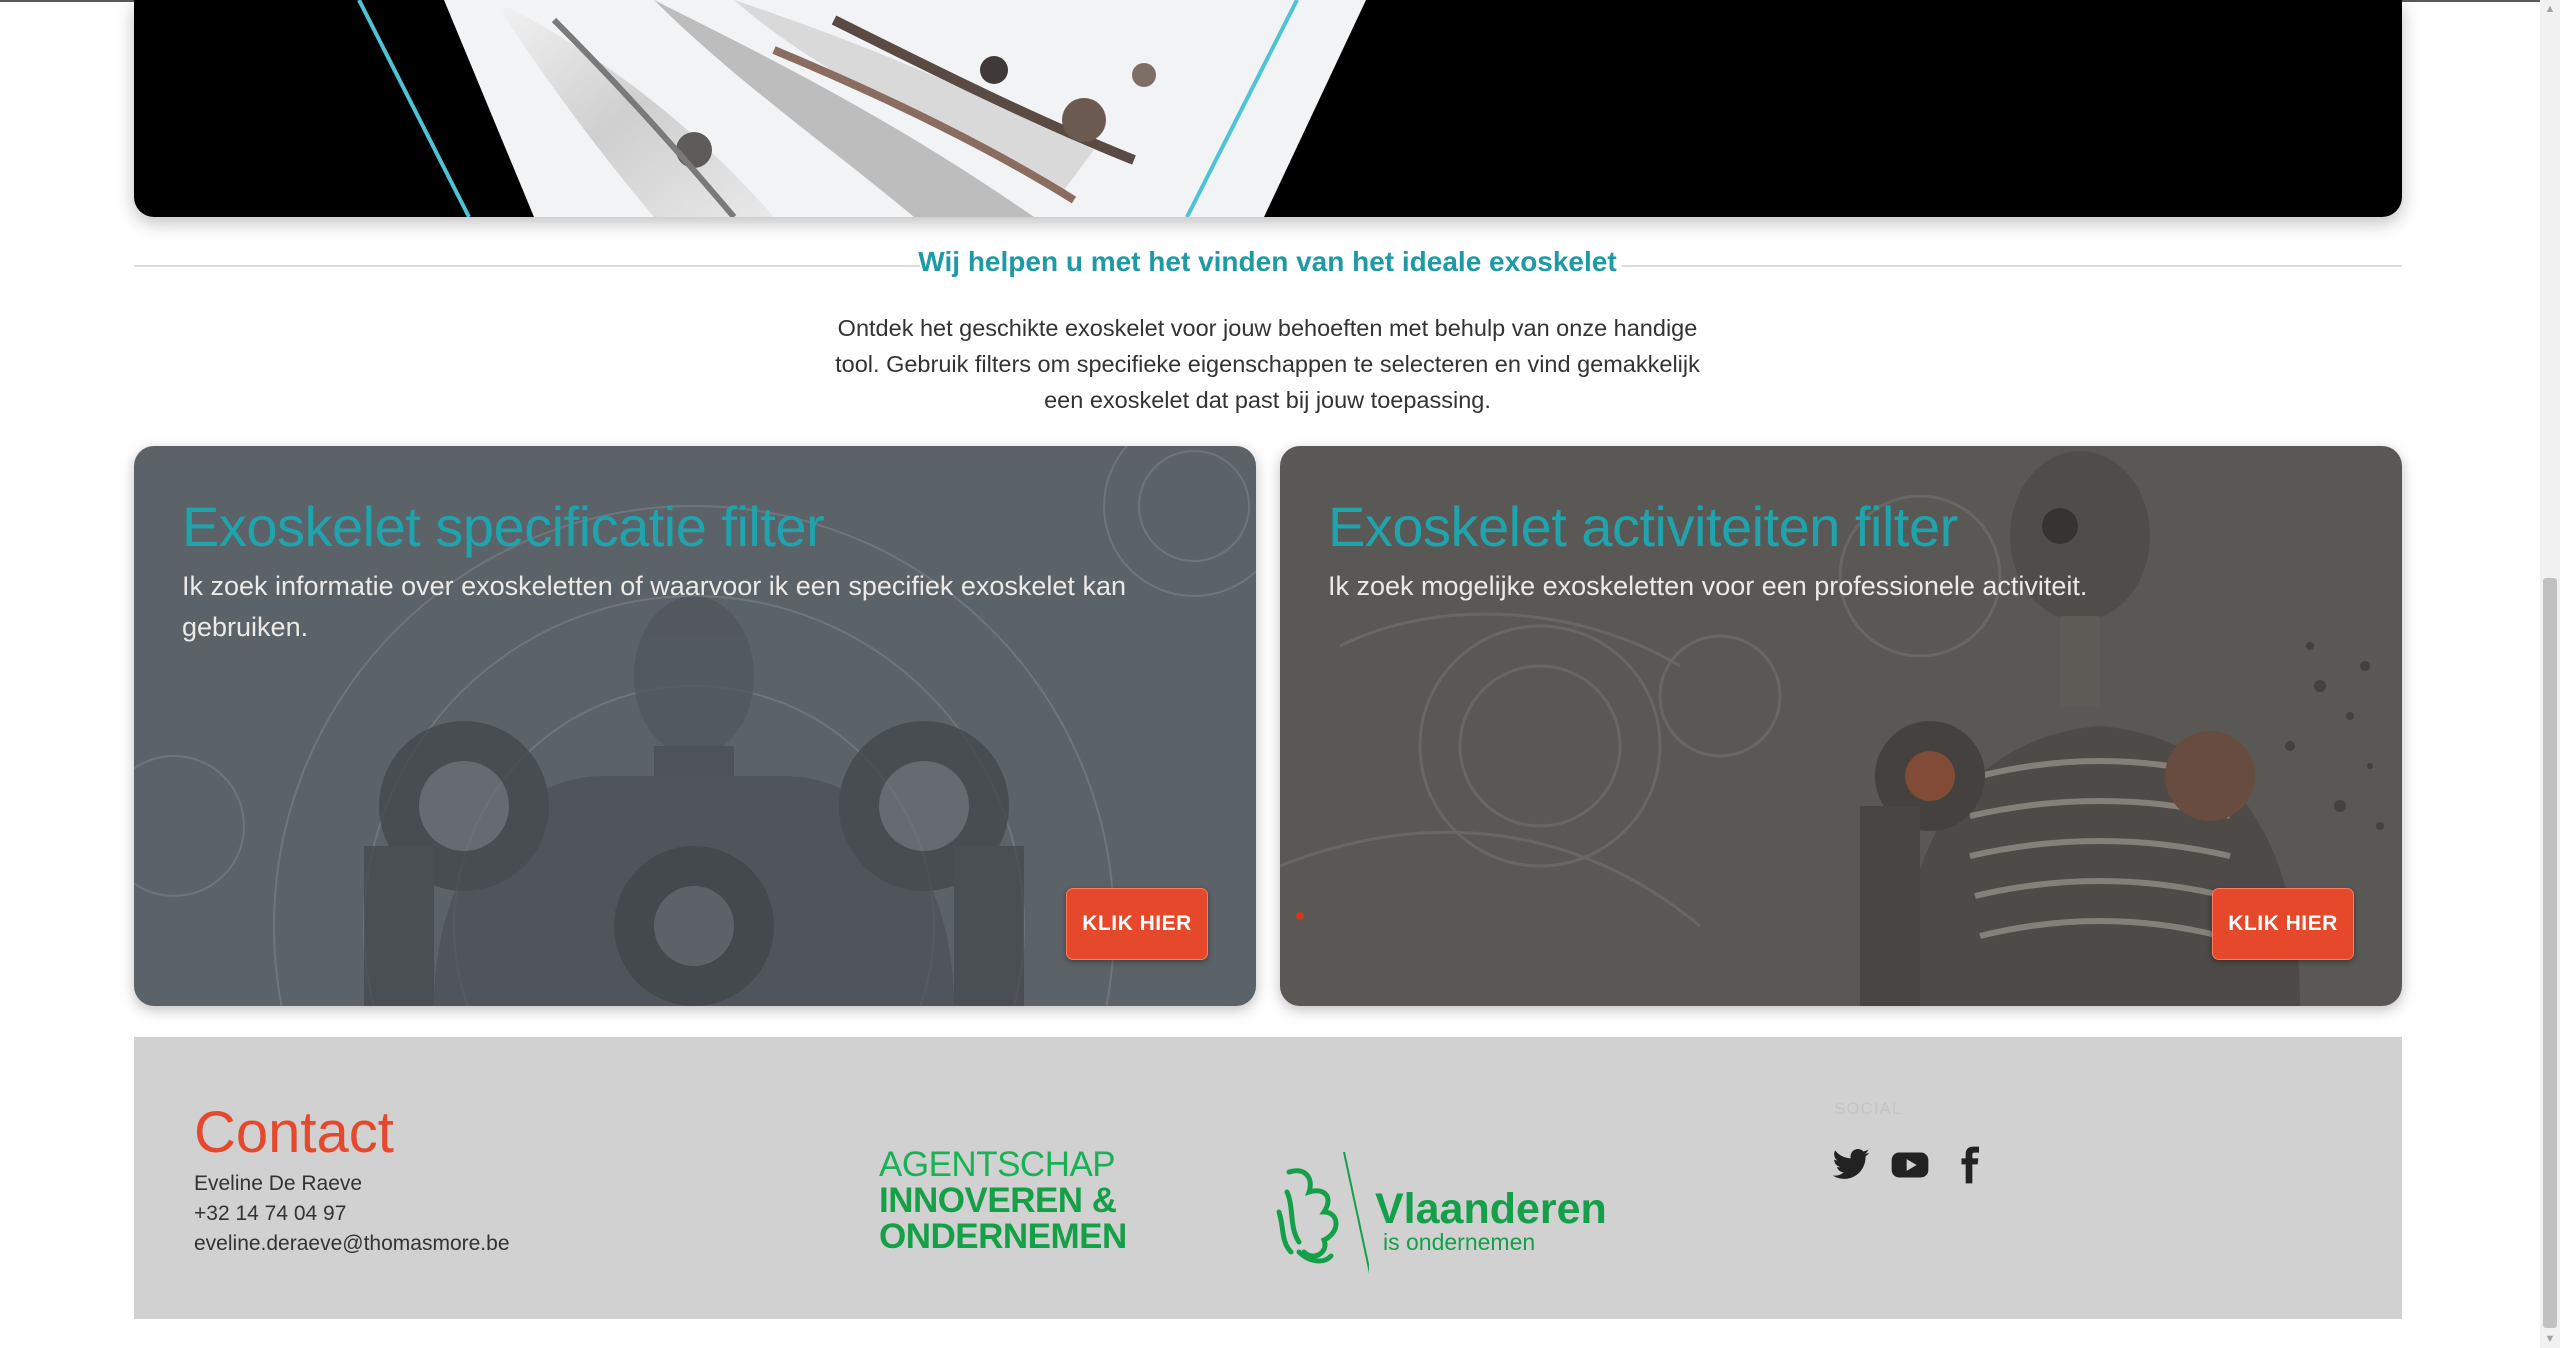  What do you see at coordinates (1868, 1108) in the screenshot?
I see `social-heading: SOCIAL` at bounding box center [1868, 1108].